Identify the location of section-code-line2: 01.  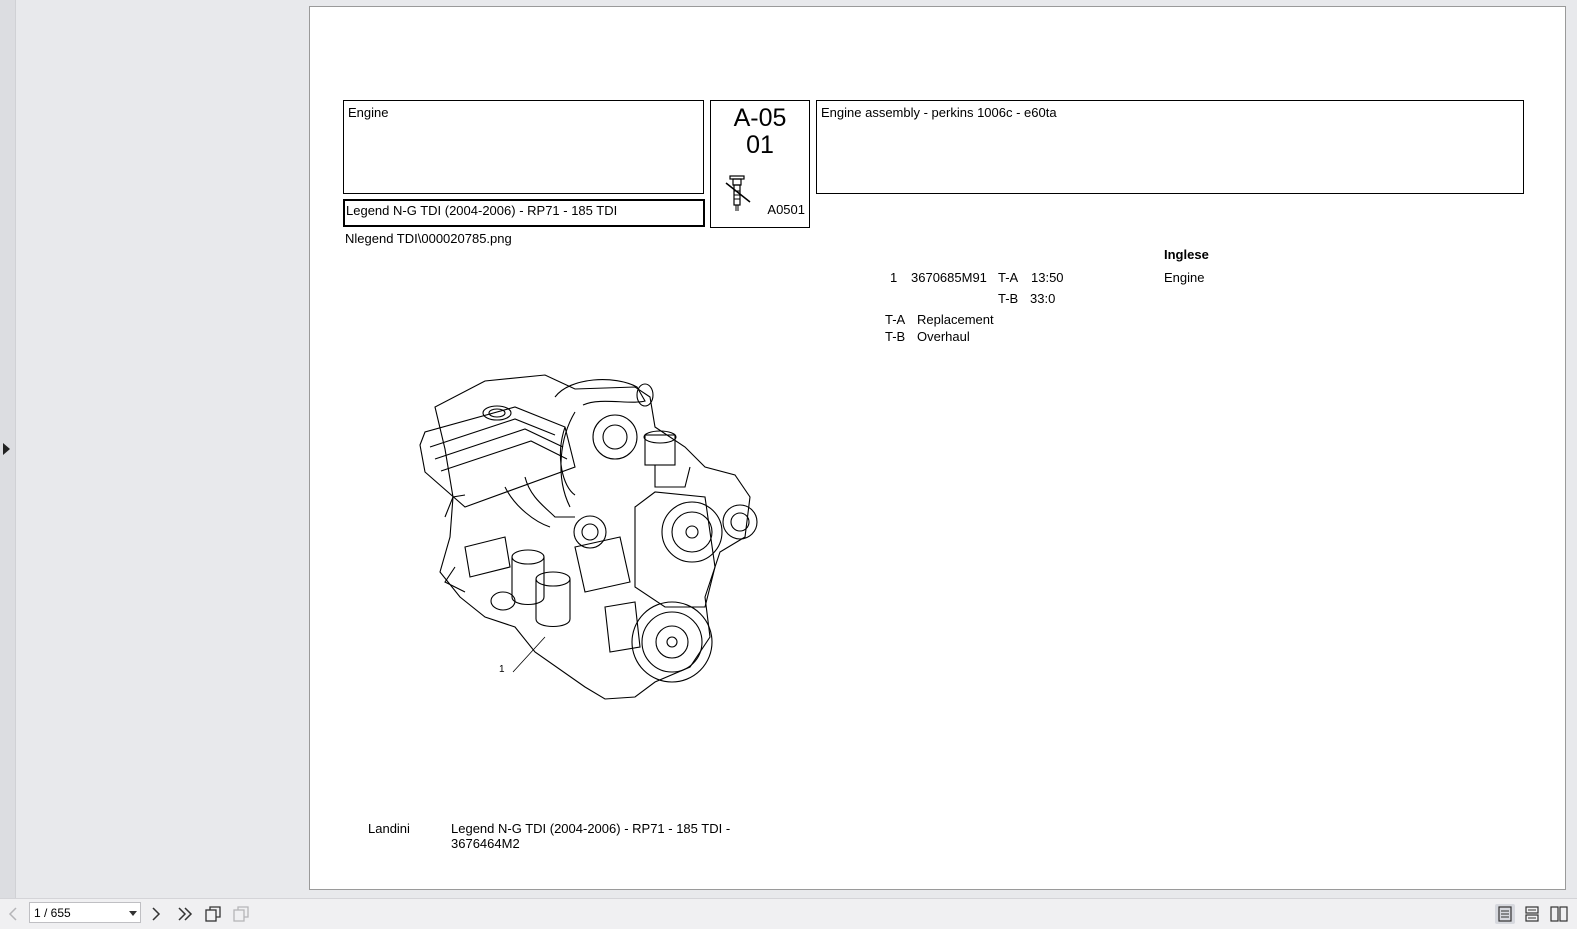
(760, 145).